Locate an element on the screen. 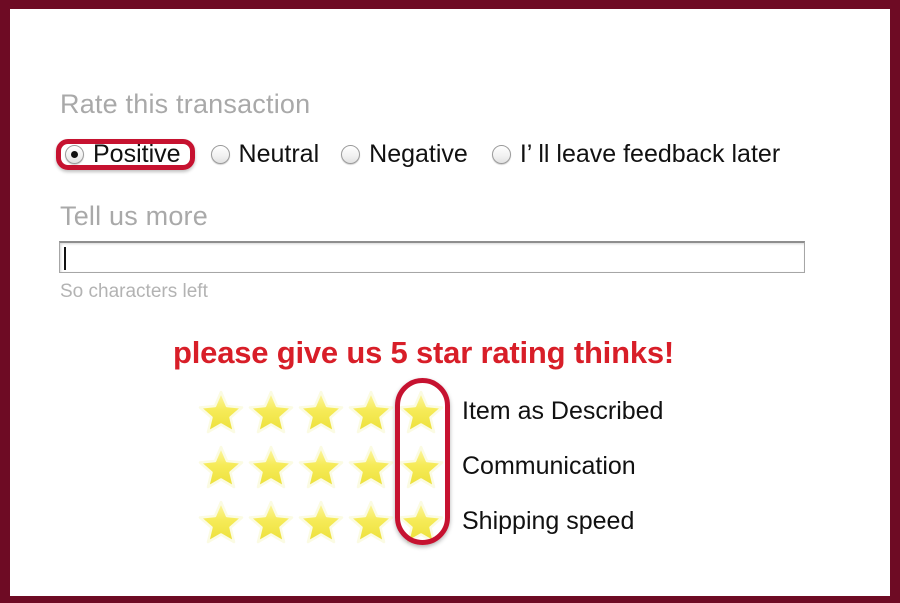  radio-label-neutral: Neutral is located at coordinates (279, 153).